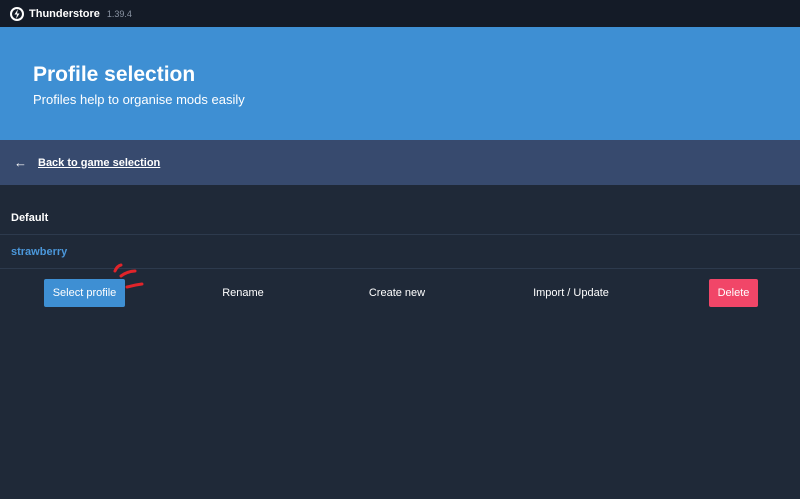 This screenshot has height=499, width=800. Describe the element at coordinates (397, 293) in the screenshot. I see `create-new-button: Create new` at that location.